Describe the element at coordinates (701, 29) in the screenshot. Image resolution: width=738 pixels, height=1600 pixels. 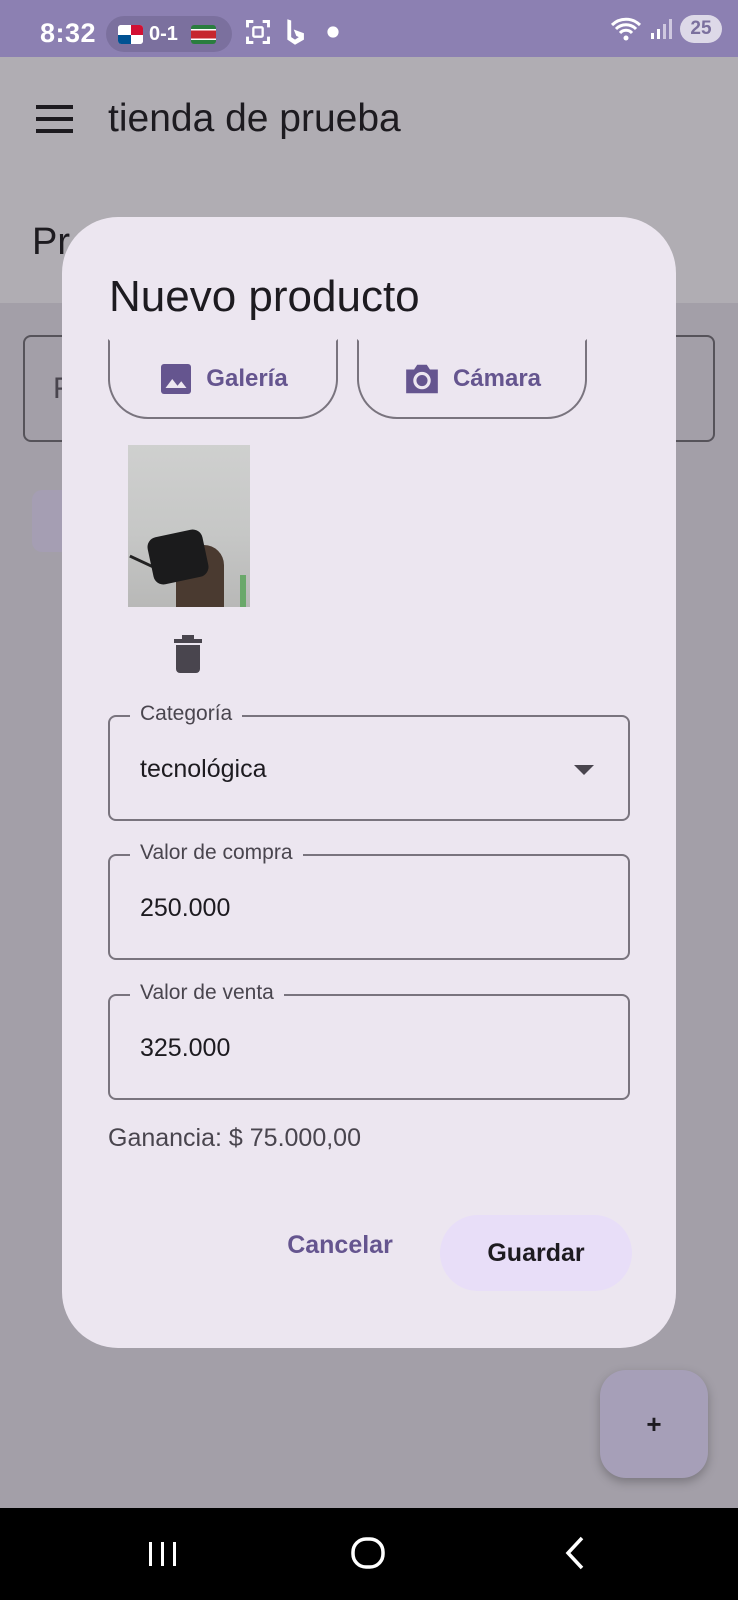
I see `battery-icon: 25` at that location.